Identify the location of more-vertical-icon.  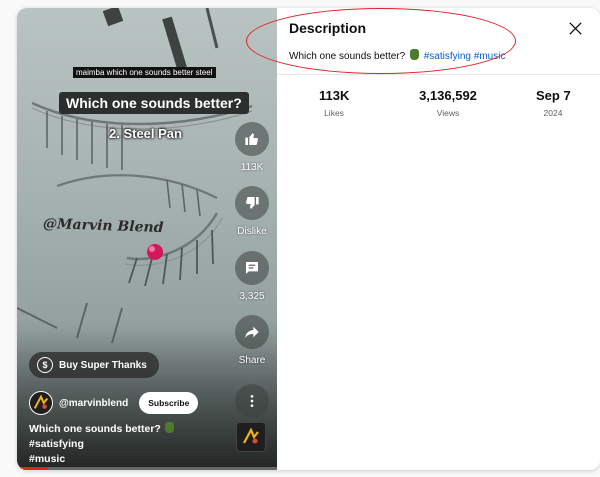
(252, 401).